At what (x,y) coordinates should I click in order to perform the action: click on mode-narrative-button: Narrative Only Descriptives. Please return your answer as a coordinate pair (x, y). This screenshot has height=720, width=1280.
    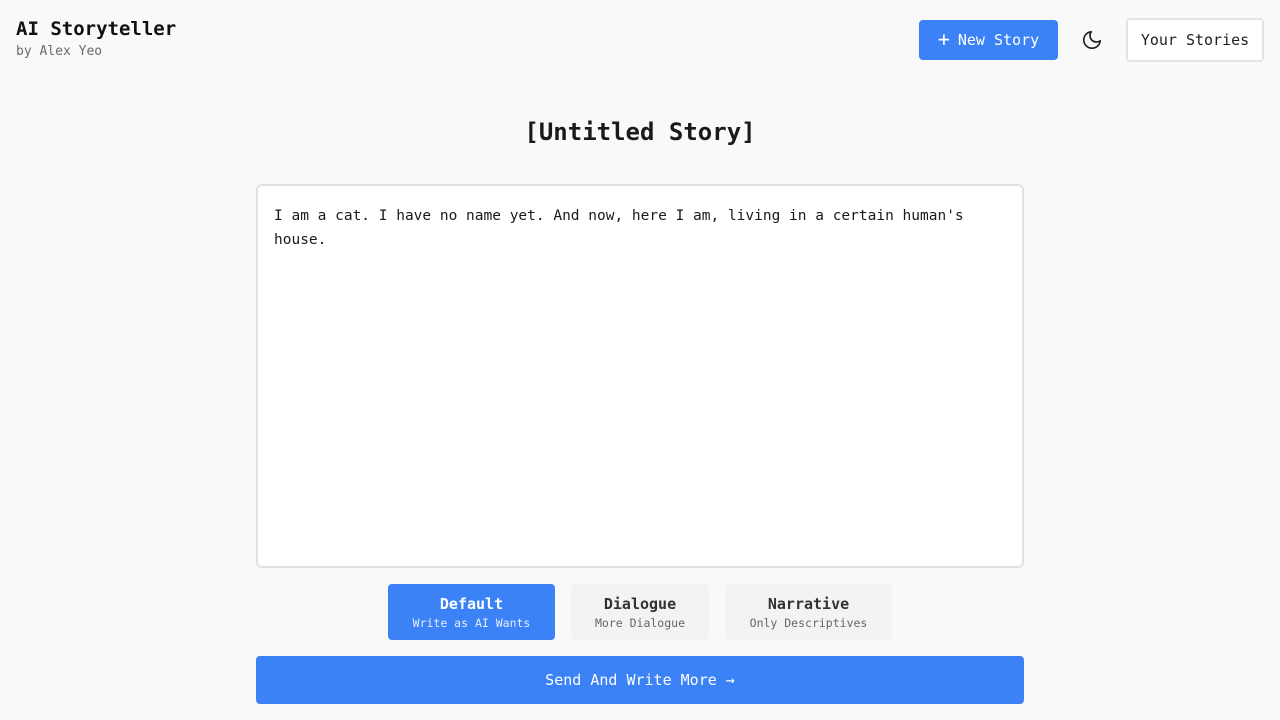
    Looking at the image, I should click on (808, 612).